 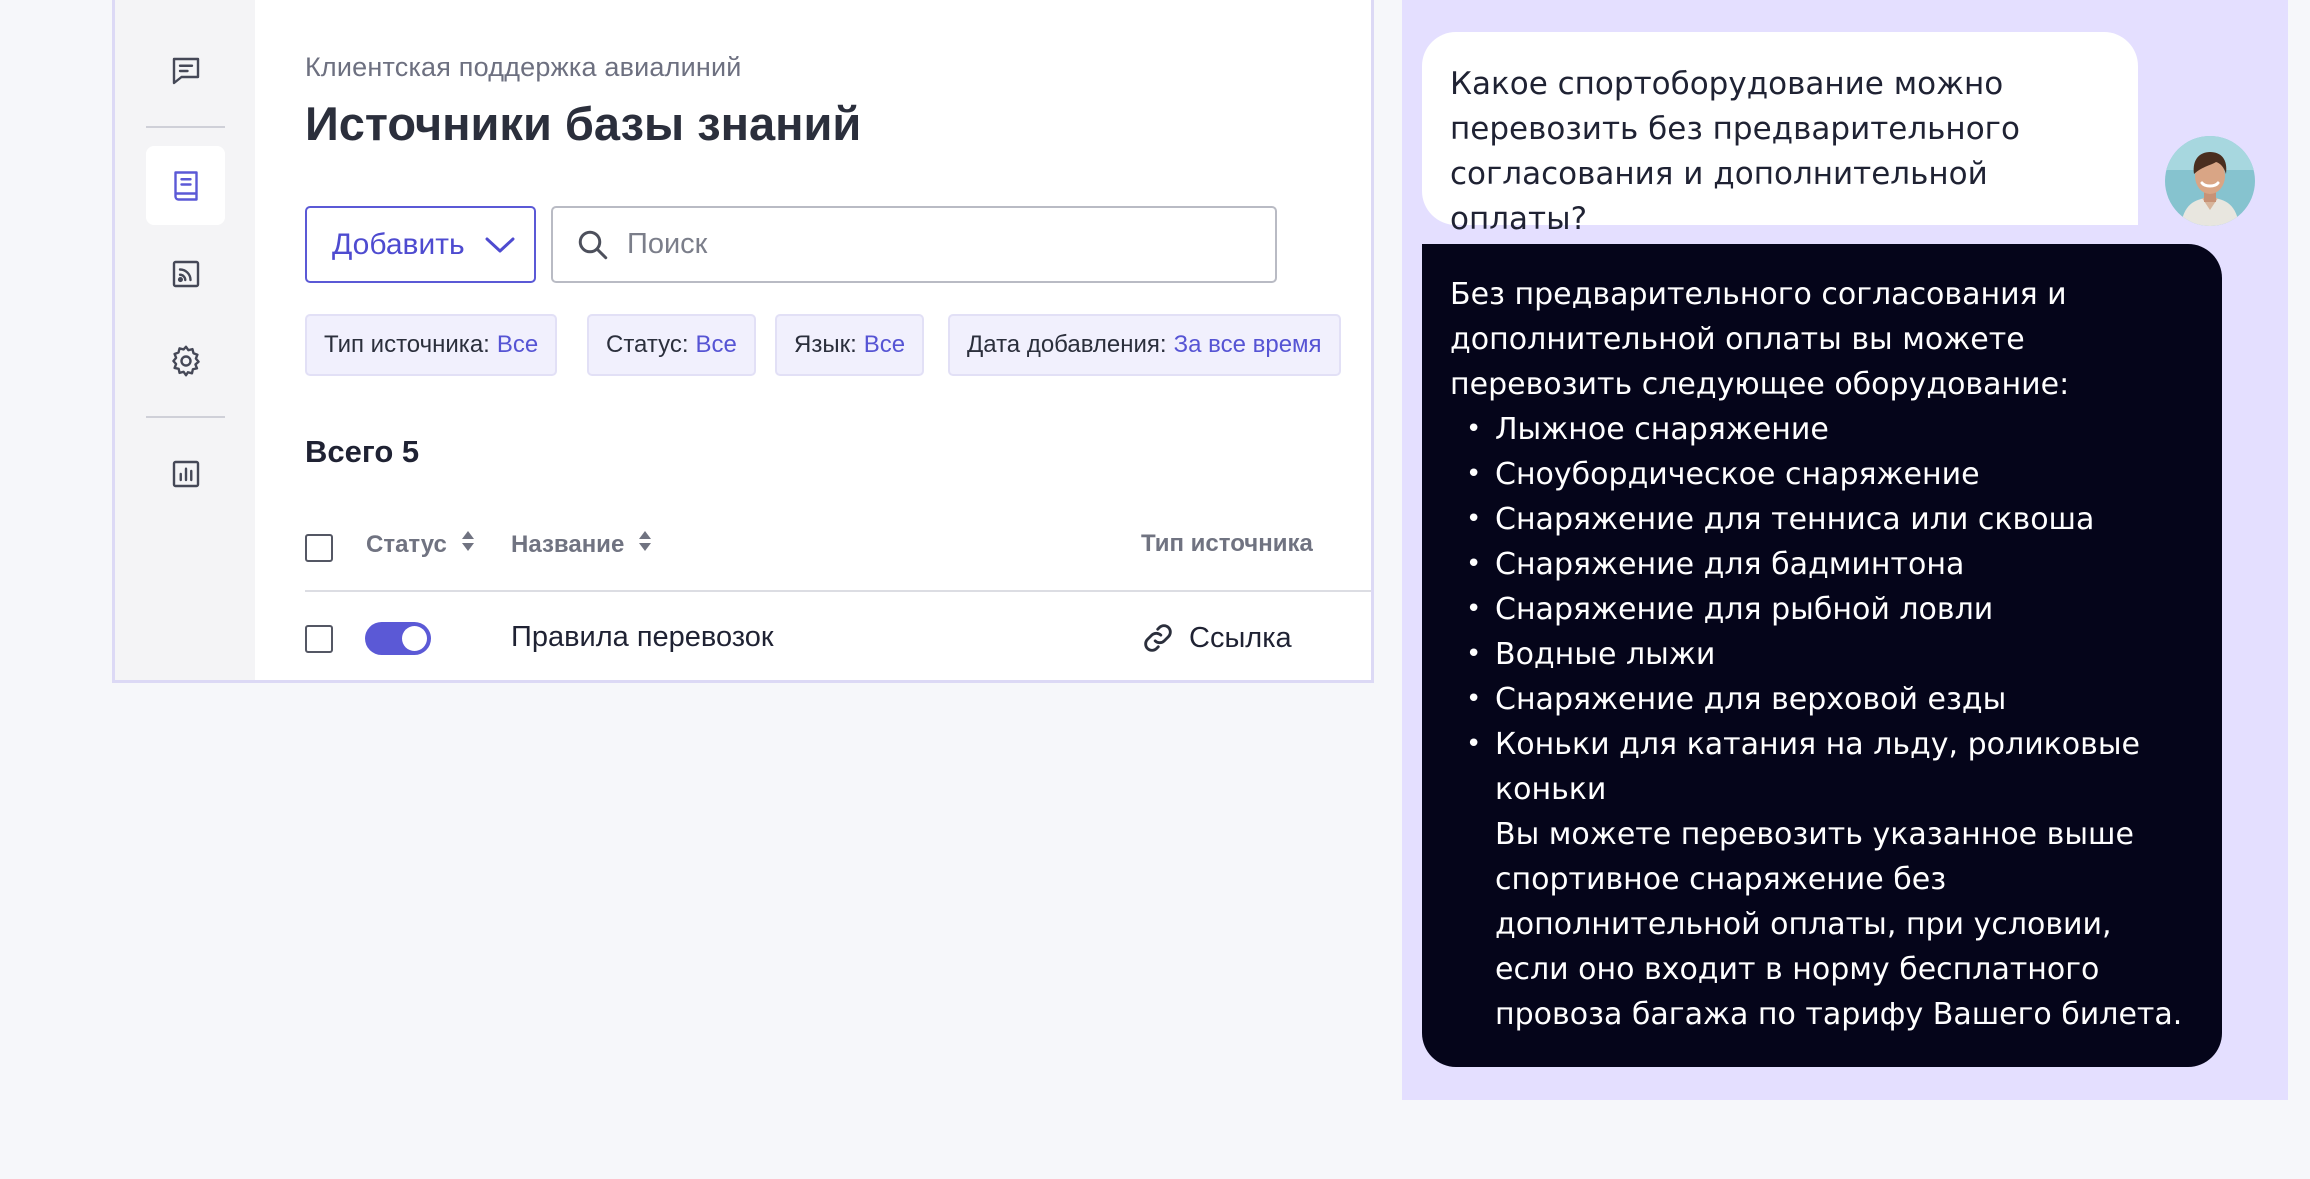 I want to click on sidebar-item-feeds, so click(x=185, y=273).